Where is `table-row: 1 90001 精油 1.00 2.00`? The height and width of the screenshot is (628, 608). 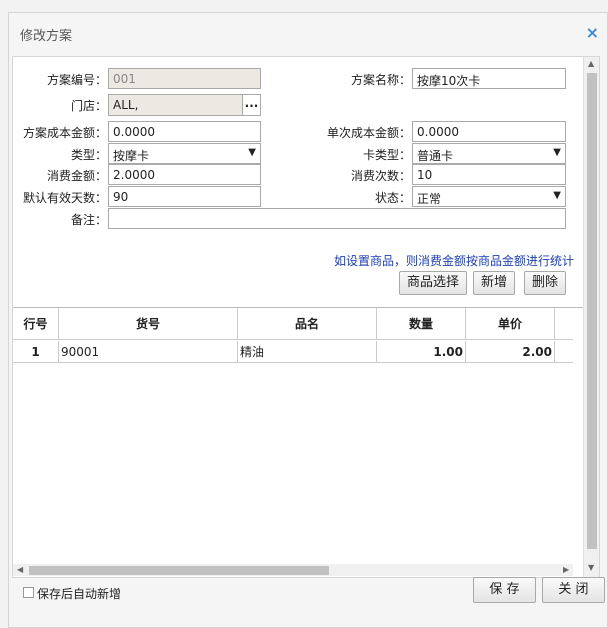
table-row: 1 90001 精油 1.00 2.00 is located at coordinates (293, 352).